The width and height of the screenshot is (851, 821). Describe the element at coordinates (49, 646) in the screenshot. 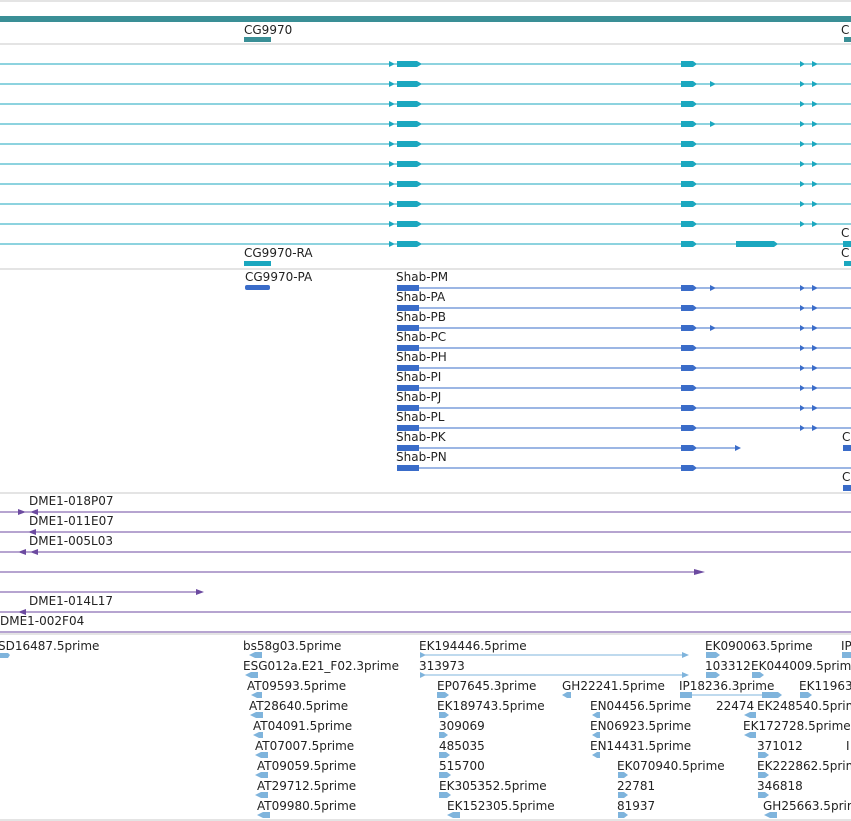

I see `est-label: SD16487.5prime` at that location.